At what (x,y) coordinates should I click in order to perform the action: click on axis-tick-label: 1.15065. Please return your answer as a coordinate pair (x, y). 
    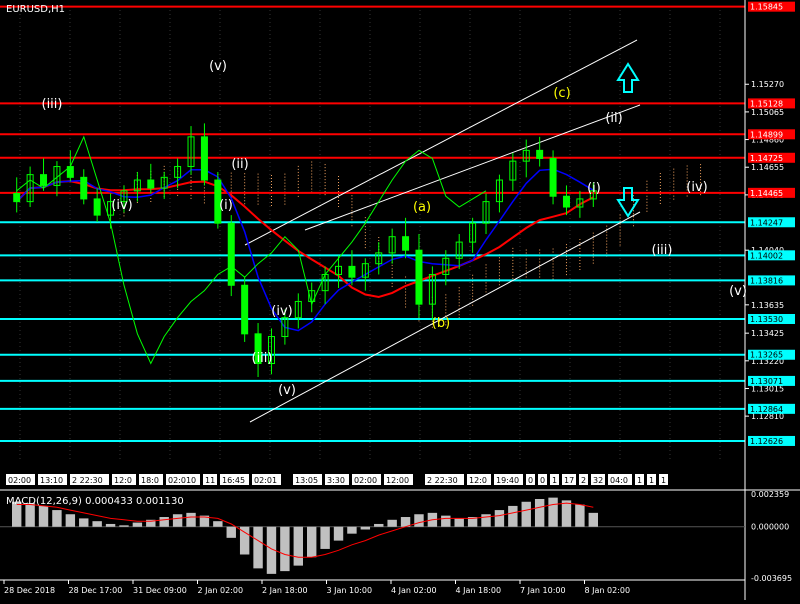
    Looking at the image, I should click on (767, 112).